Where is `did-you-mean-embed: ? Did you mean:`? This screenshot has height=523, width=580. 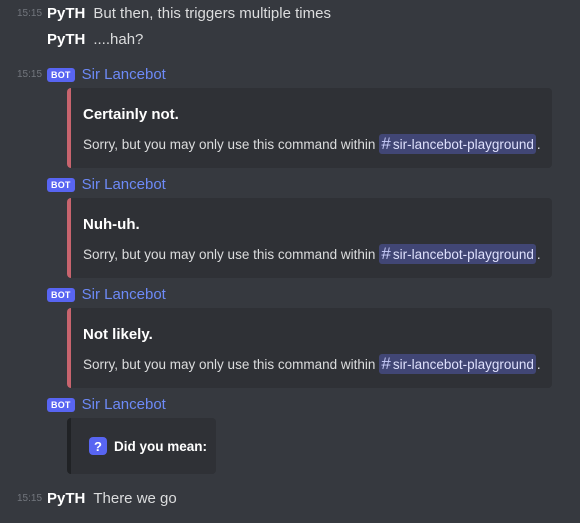
did-you-mean-embed: ? Did you mean: is located at coordinates (141, 446).